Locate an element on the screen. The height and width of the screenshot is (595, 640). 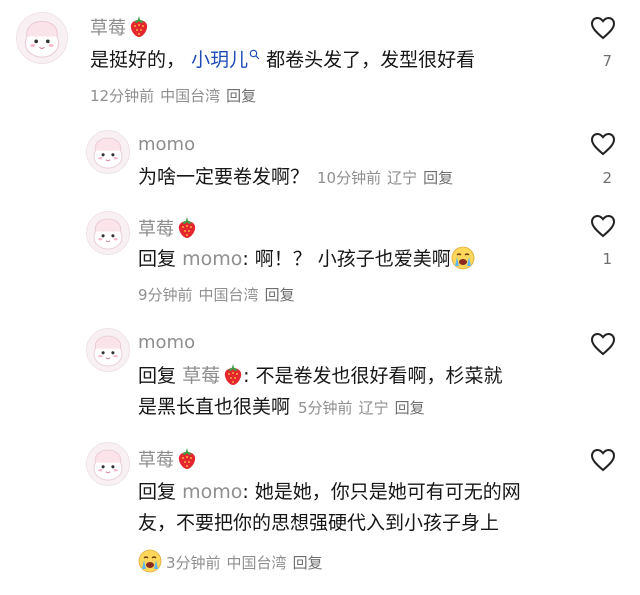
comment-line-2: 是黑长直也很美啊 5分钟前 辽宁 回复 is located at coordinates (363, 408).